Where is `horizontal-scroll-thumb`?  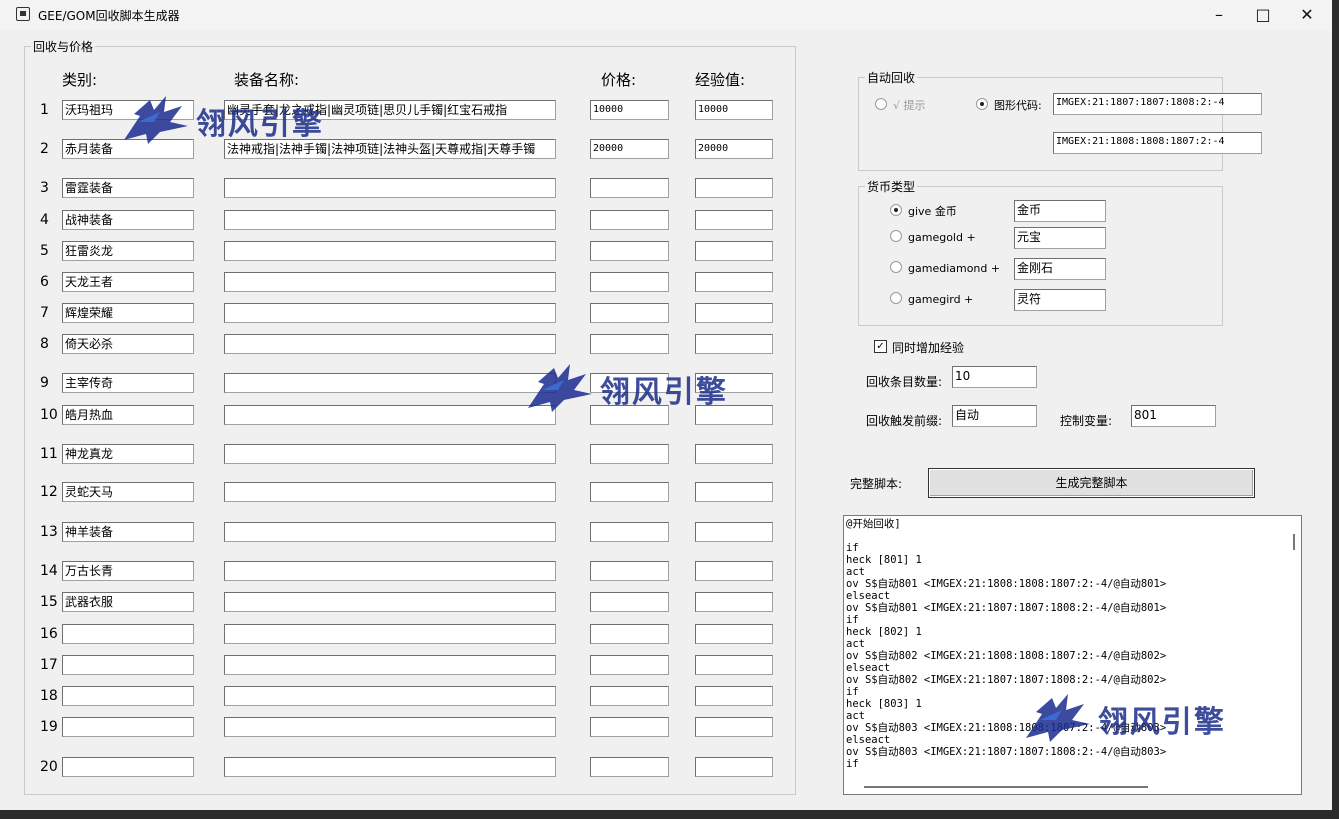
horizontal-scroll-thumb is located at coordinates (1006, 787).